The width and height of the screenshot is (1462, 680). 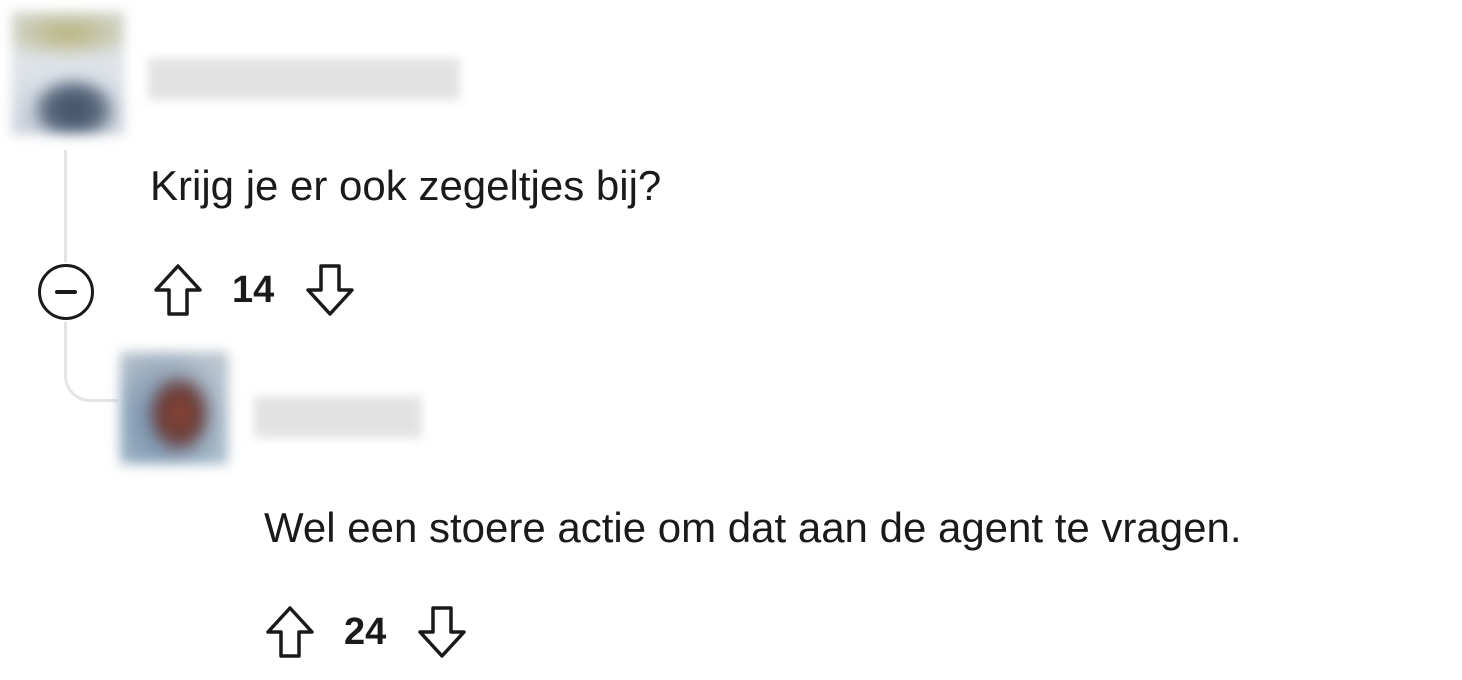 I want to click on vote-bar: 24, so click(x=366, y=632).